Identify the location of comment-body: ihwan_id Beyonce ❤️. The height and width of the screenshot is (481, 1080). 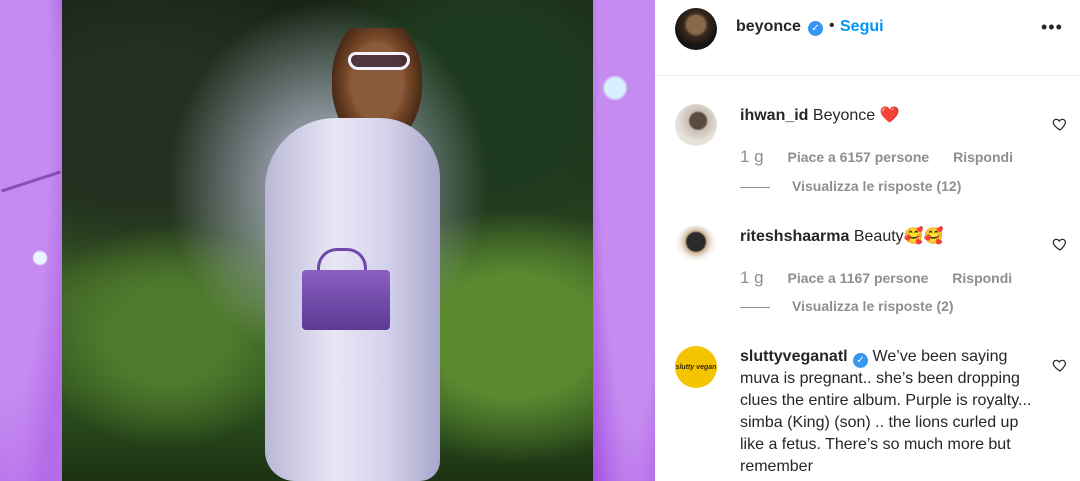
(890, 116).